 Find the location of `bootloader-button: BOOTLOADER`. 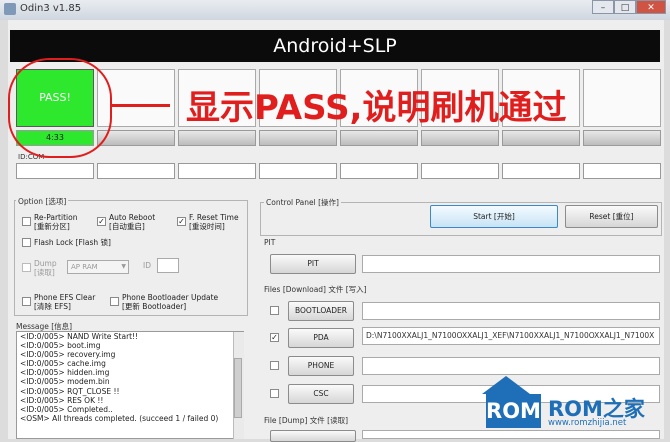

bootloader-button: BOOTLOADER is located at coordinates (321, 311).